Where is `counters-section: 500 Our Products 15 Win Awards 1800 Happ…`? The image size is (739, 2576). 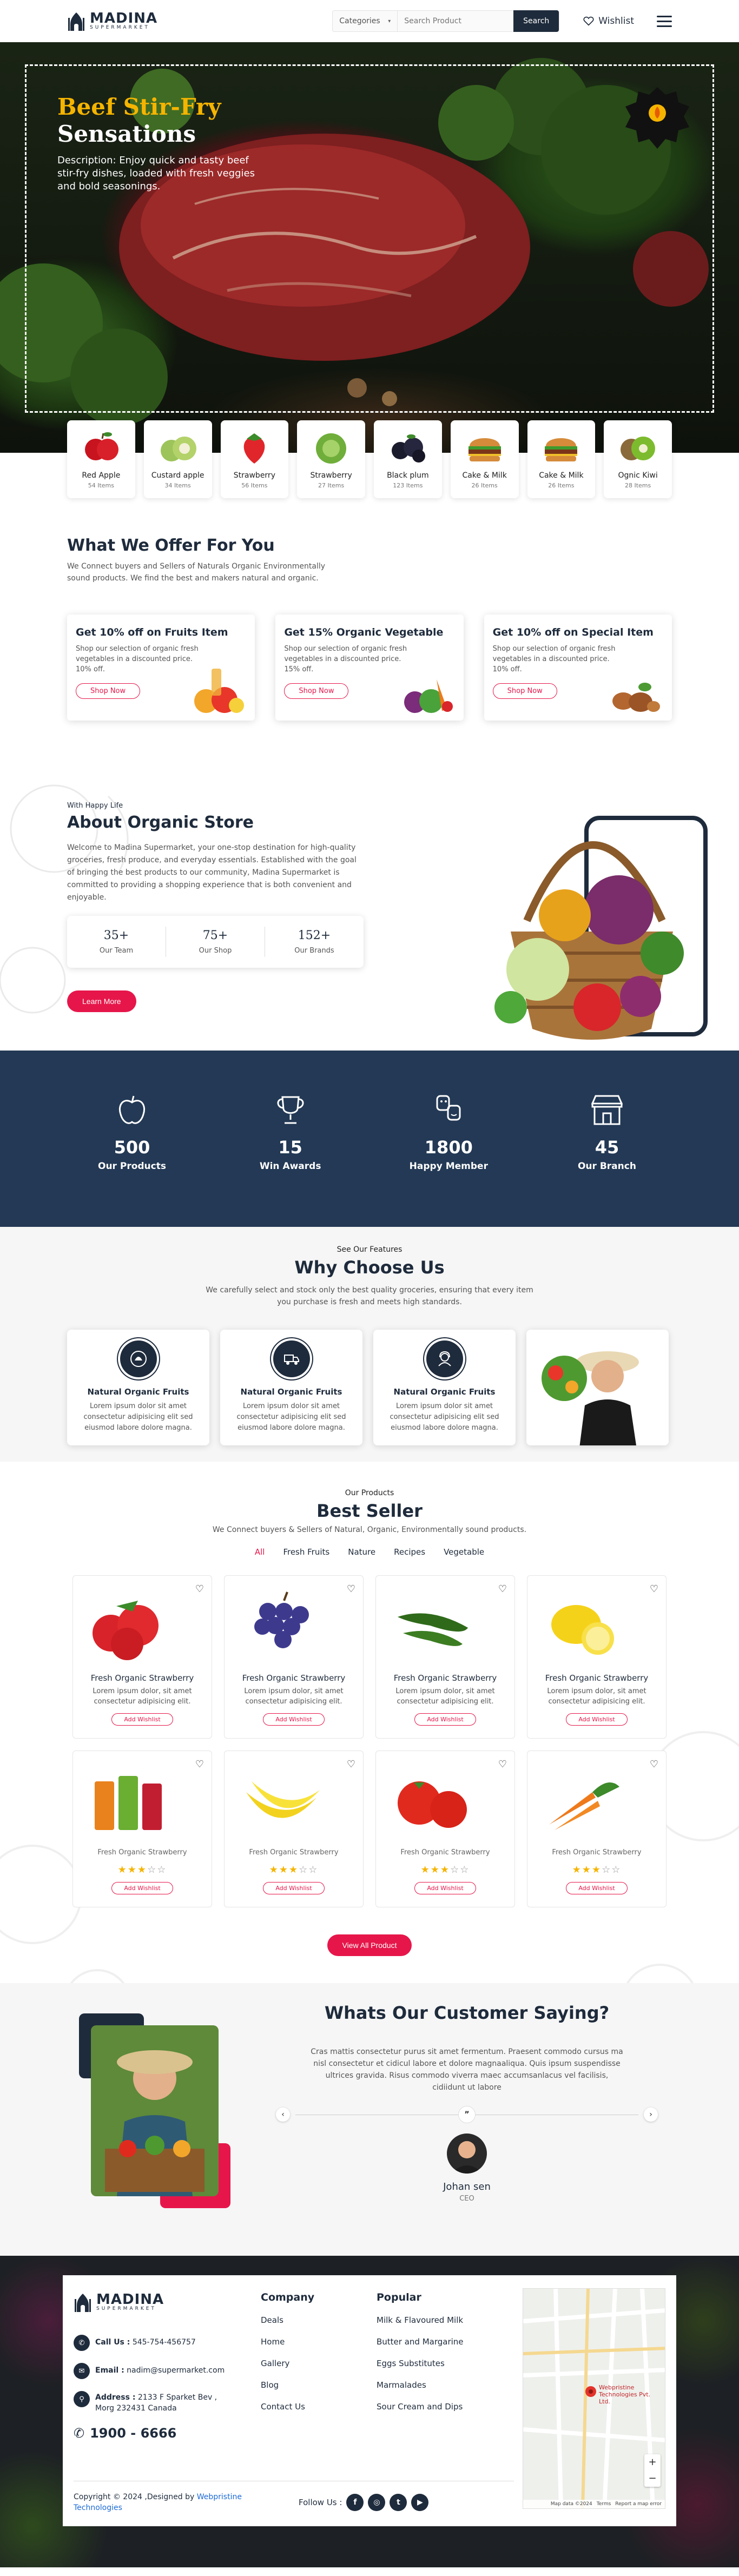
counters-section: 500 Our Products 15 Win Awards 1800 Happ… is located at coordinates (369, 1139).